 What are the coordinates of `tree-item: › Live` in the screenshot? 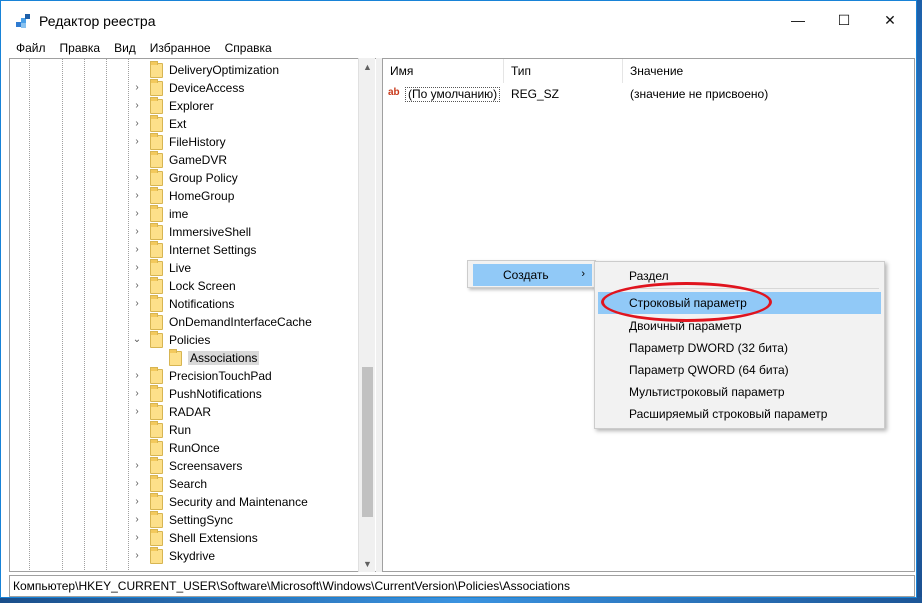 It's located at (185, 268).